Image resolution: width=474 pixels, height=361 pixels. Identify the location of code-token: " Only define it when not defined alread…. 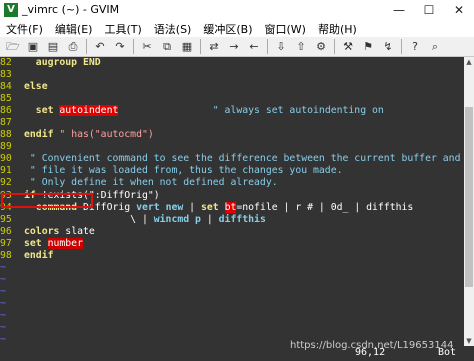
(151, 183).